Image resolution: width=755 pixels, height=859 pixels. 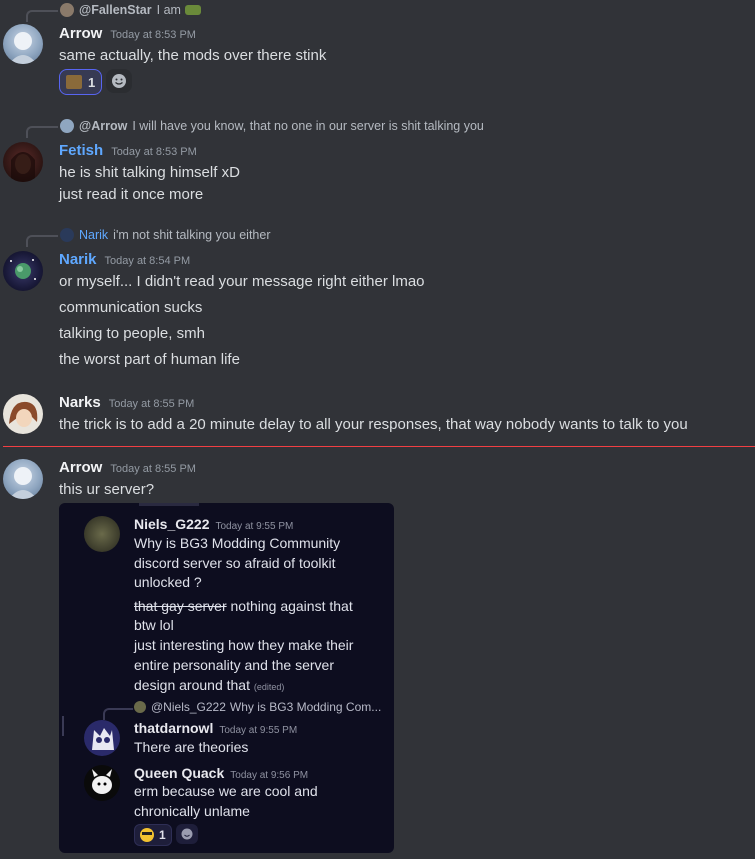 What do you see at coordinates (131, 307) in the screenshot?
I see `message-text: communication sucks` at bounding box center [131, 307].